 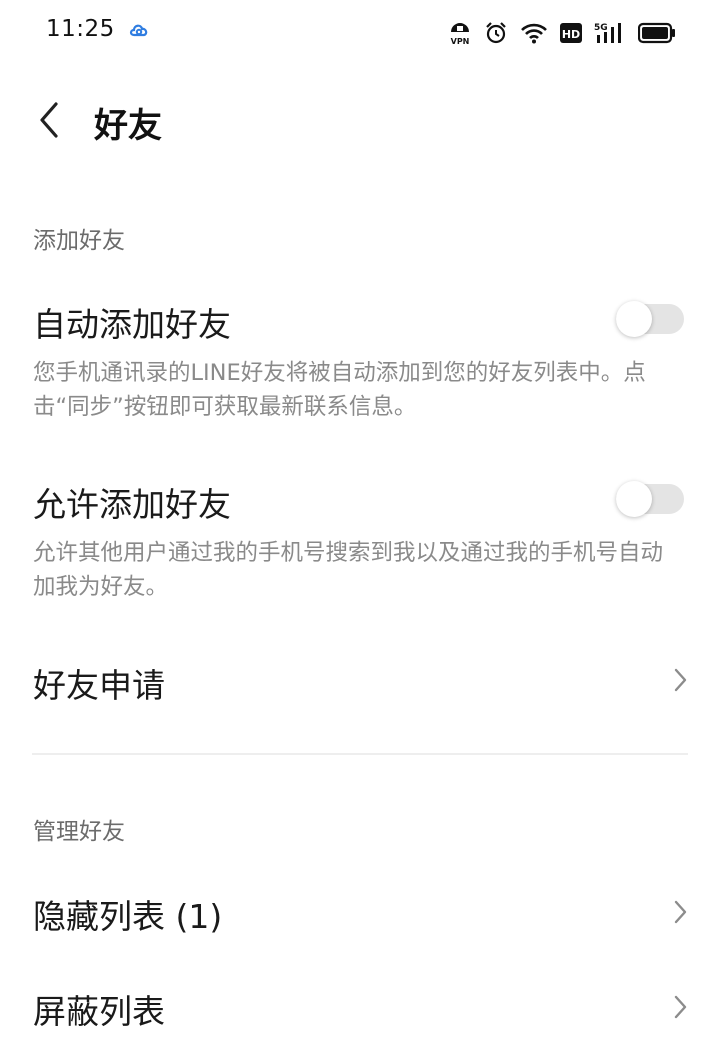 What do you see at coordinates (128, 916) in the screenshot?
I see `hidden-list-title: 隐藏列表 (1)` at bounding box center [128, 916].